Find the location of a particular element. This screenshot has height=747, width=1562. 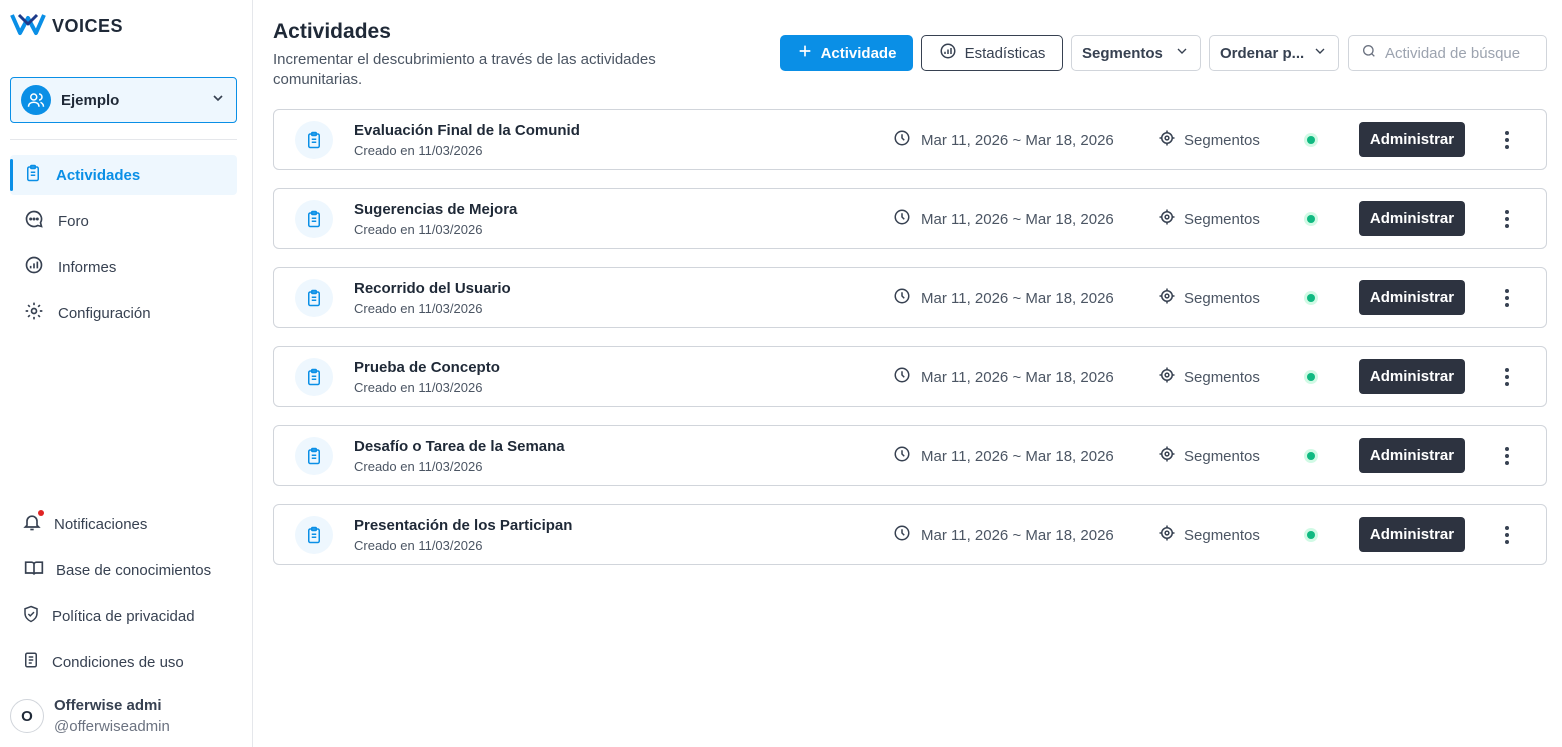

sidebar-divider is located at coordinates (123, 139).